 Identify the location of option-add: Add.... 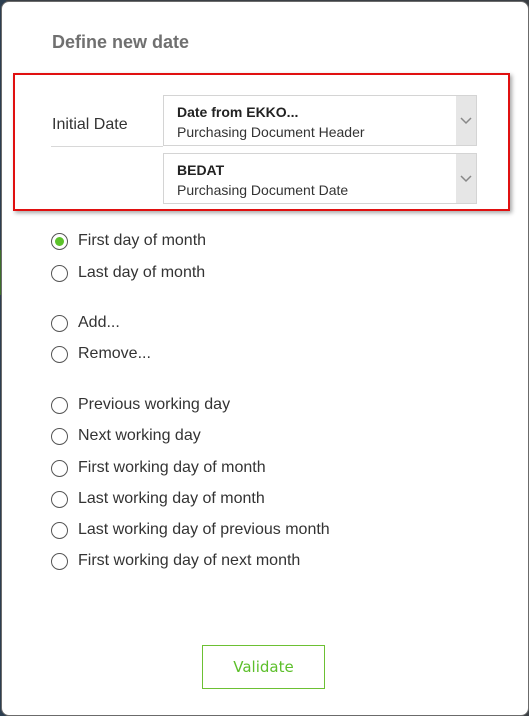
(85, 323).